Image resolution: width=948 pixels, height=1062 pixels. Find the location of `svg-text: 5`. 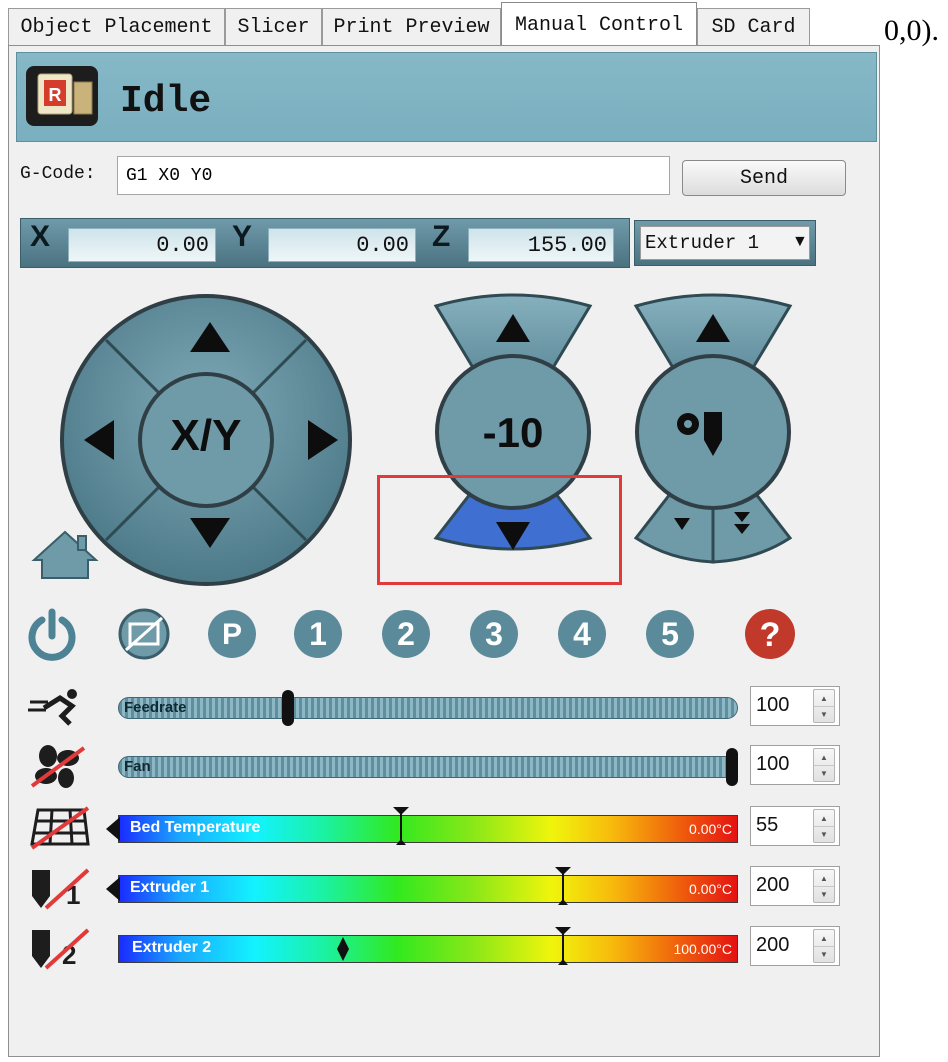

svg-text: 5 is located at coordinates (670, 634).